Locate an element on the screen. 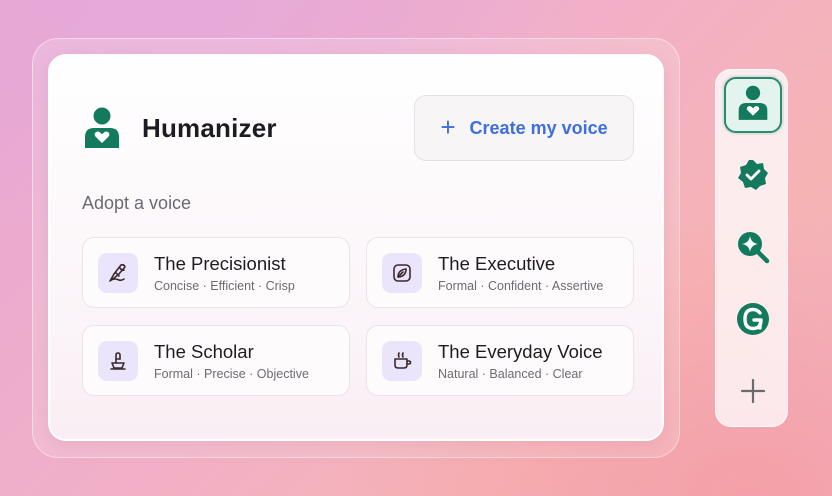 This screenshot has width=832, height=496. sidebar-item-grammarly is located at coordinates (753, 321).